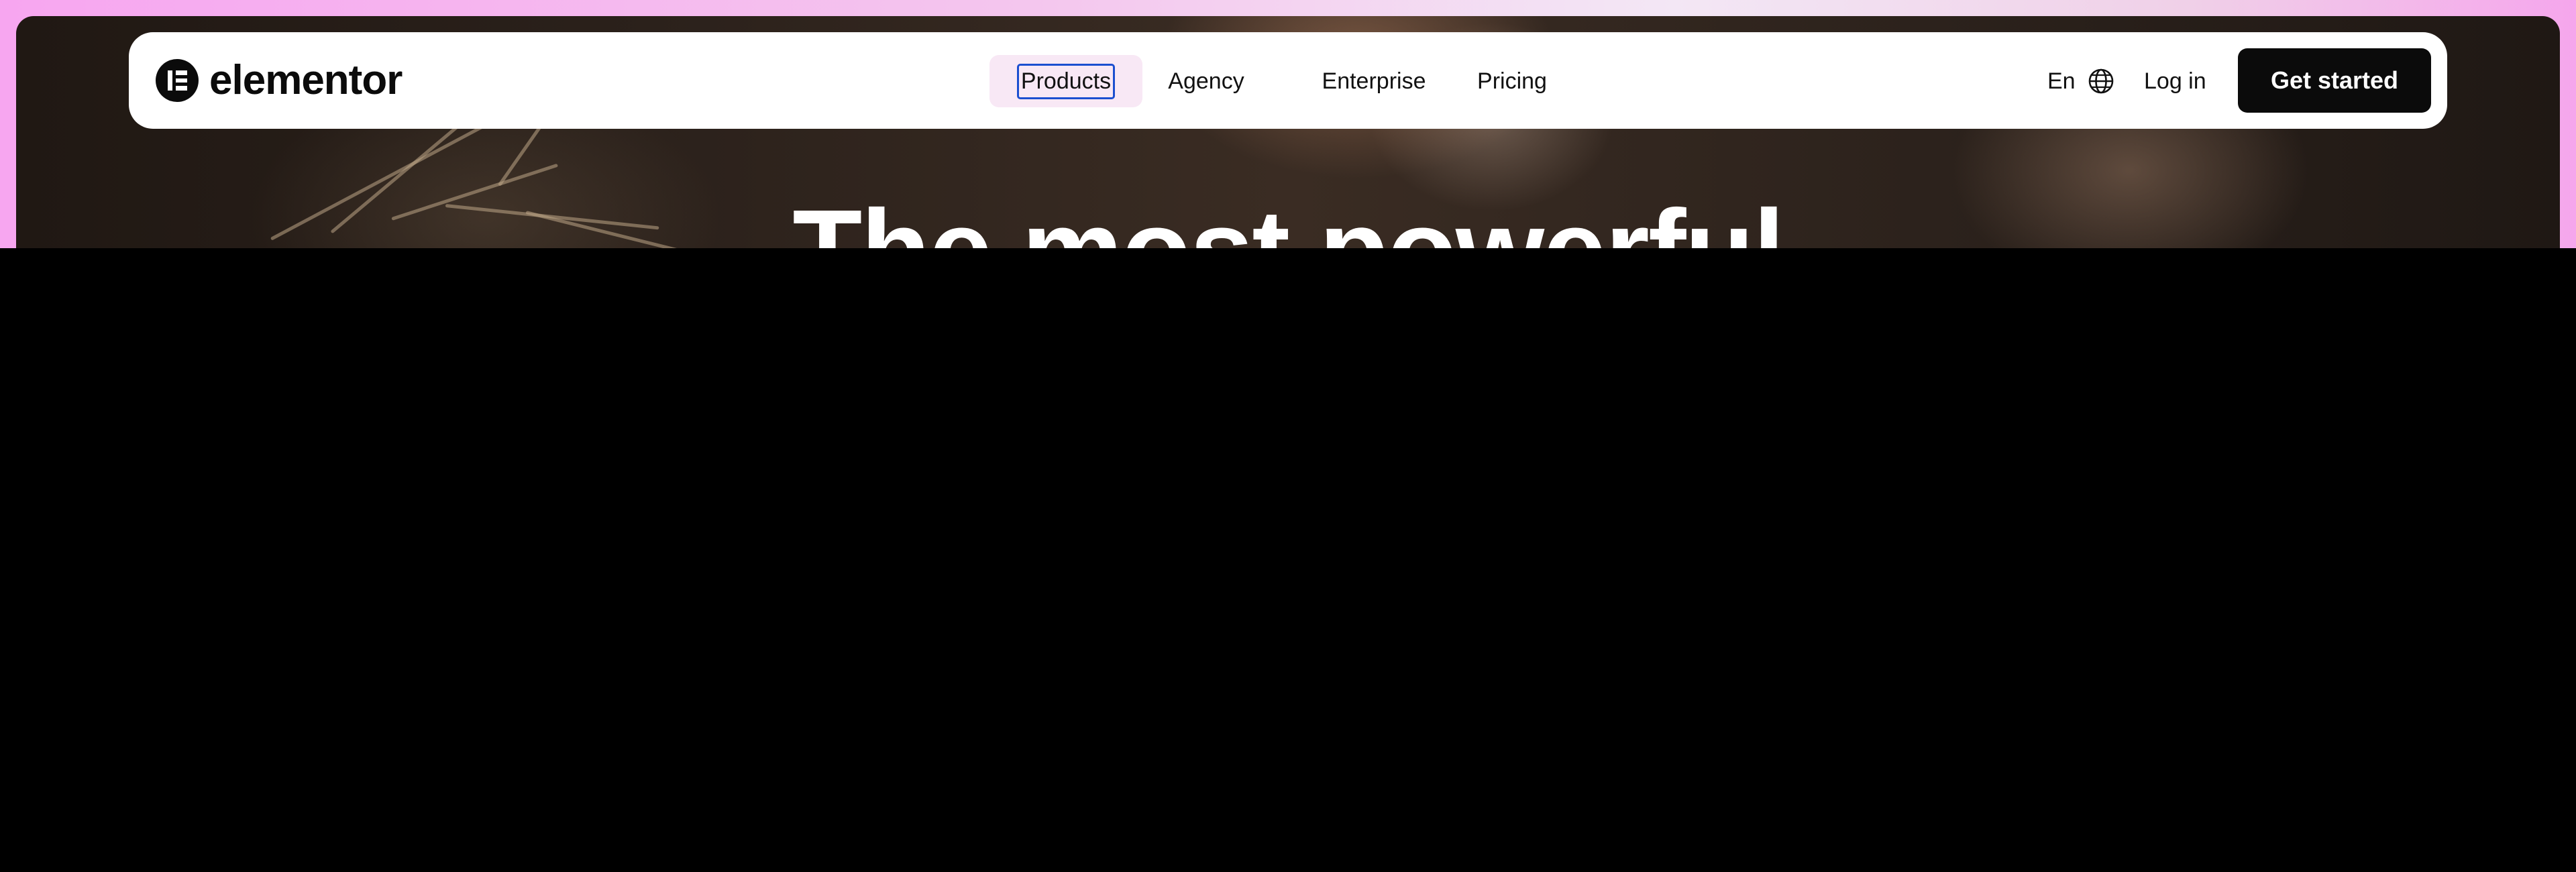  I want to click on nav-item-label: Enterprise, so click(1374, 81).